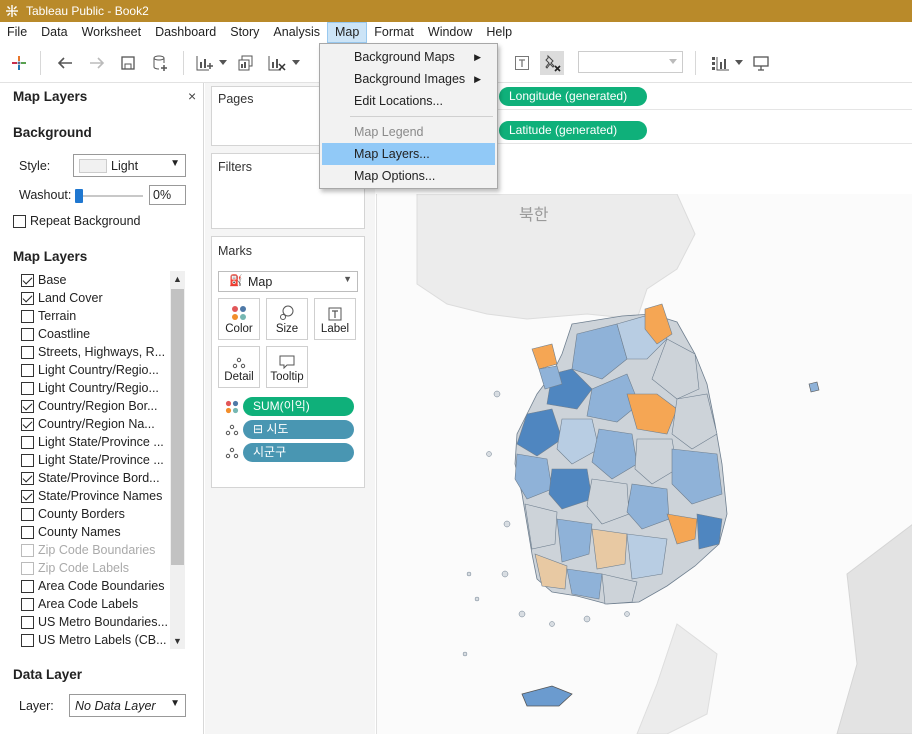 This screenshot has width=912, height=734. What do you see at coordinates (335, 319) in the screenshot?
I see `label-button: Label` at bounding box center [335, 319].